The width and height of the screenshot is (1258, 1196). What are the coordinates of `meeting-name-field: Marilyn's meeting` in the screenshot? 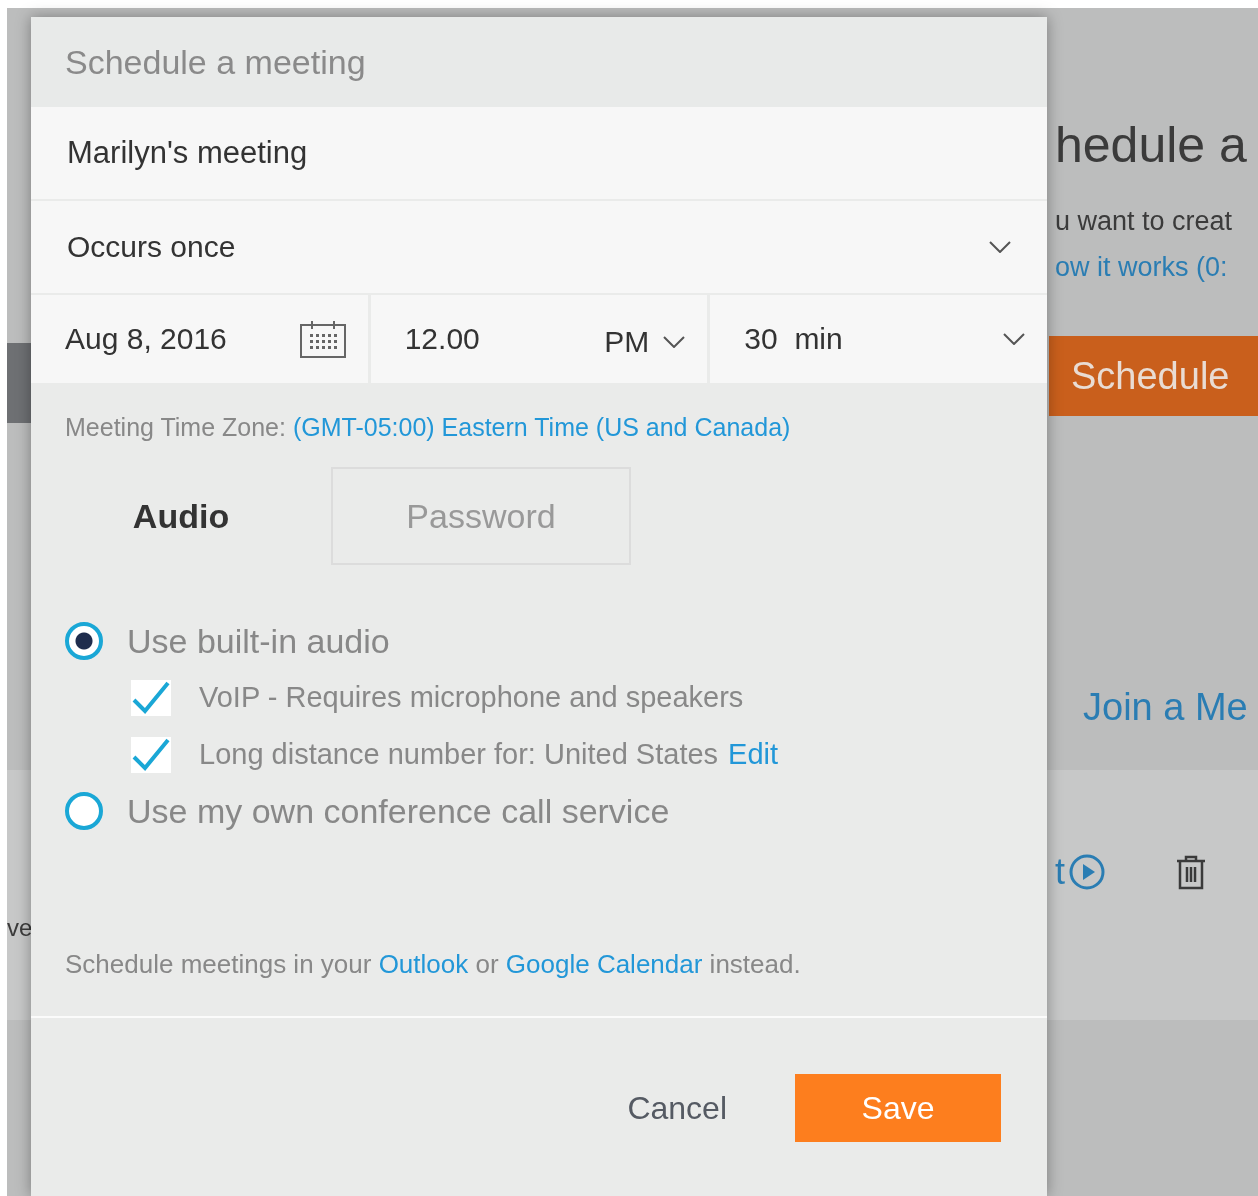 It's located at (539, 153).